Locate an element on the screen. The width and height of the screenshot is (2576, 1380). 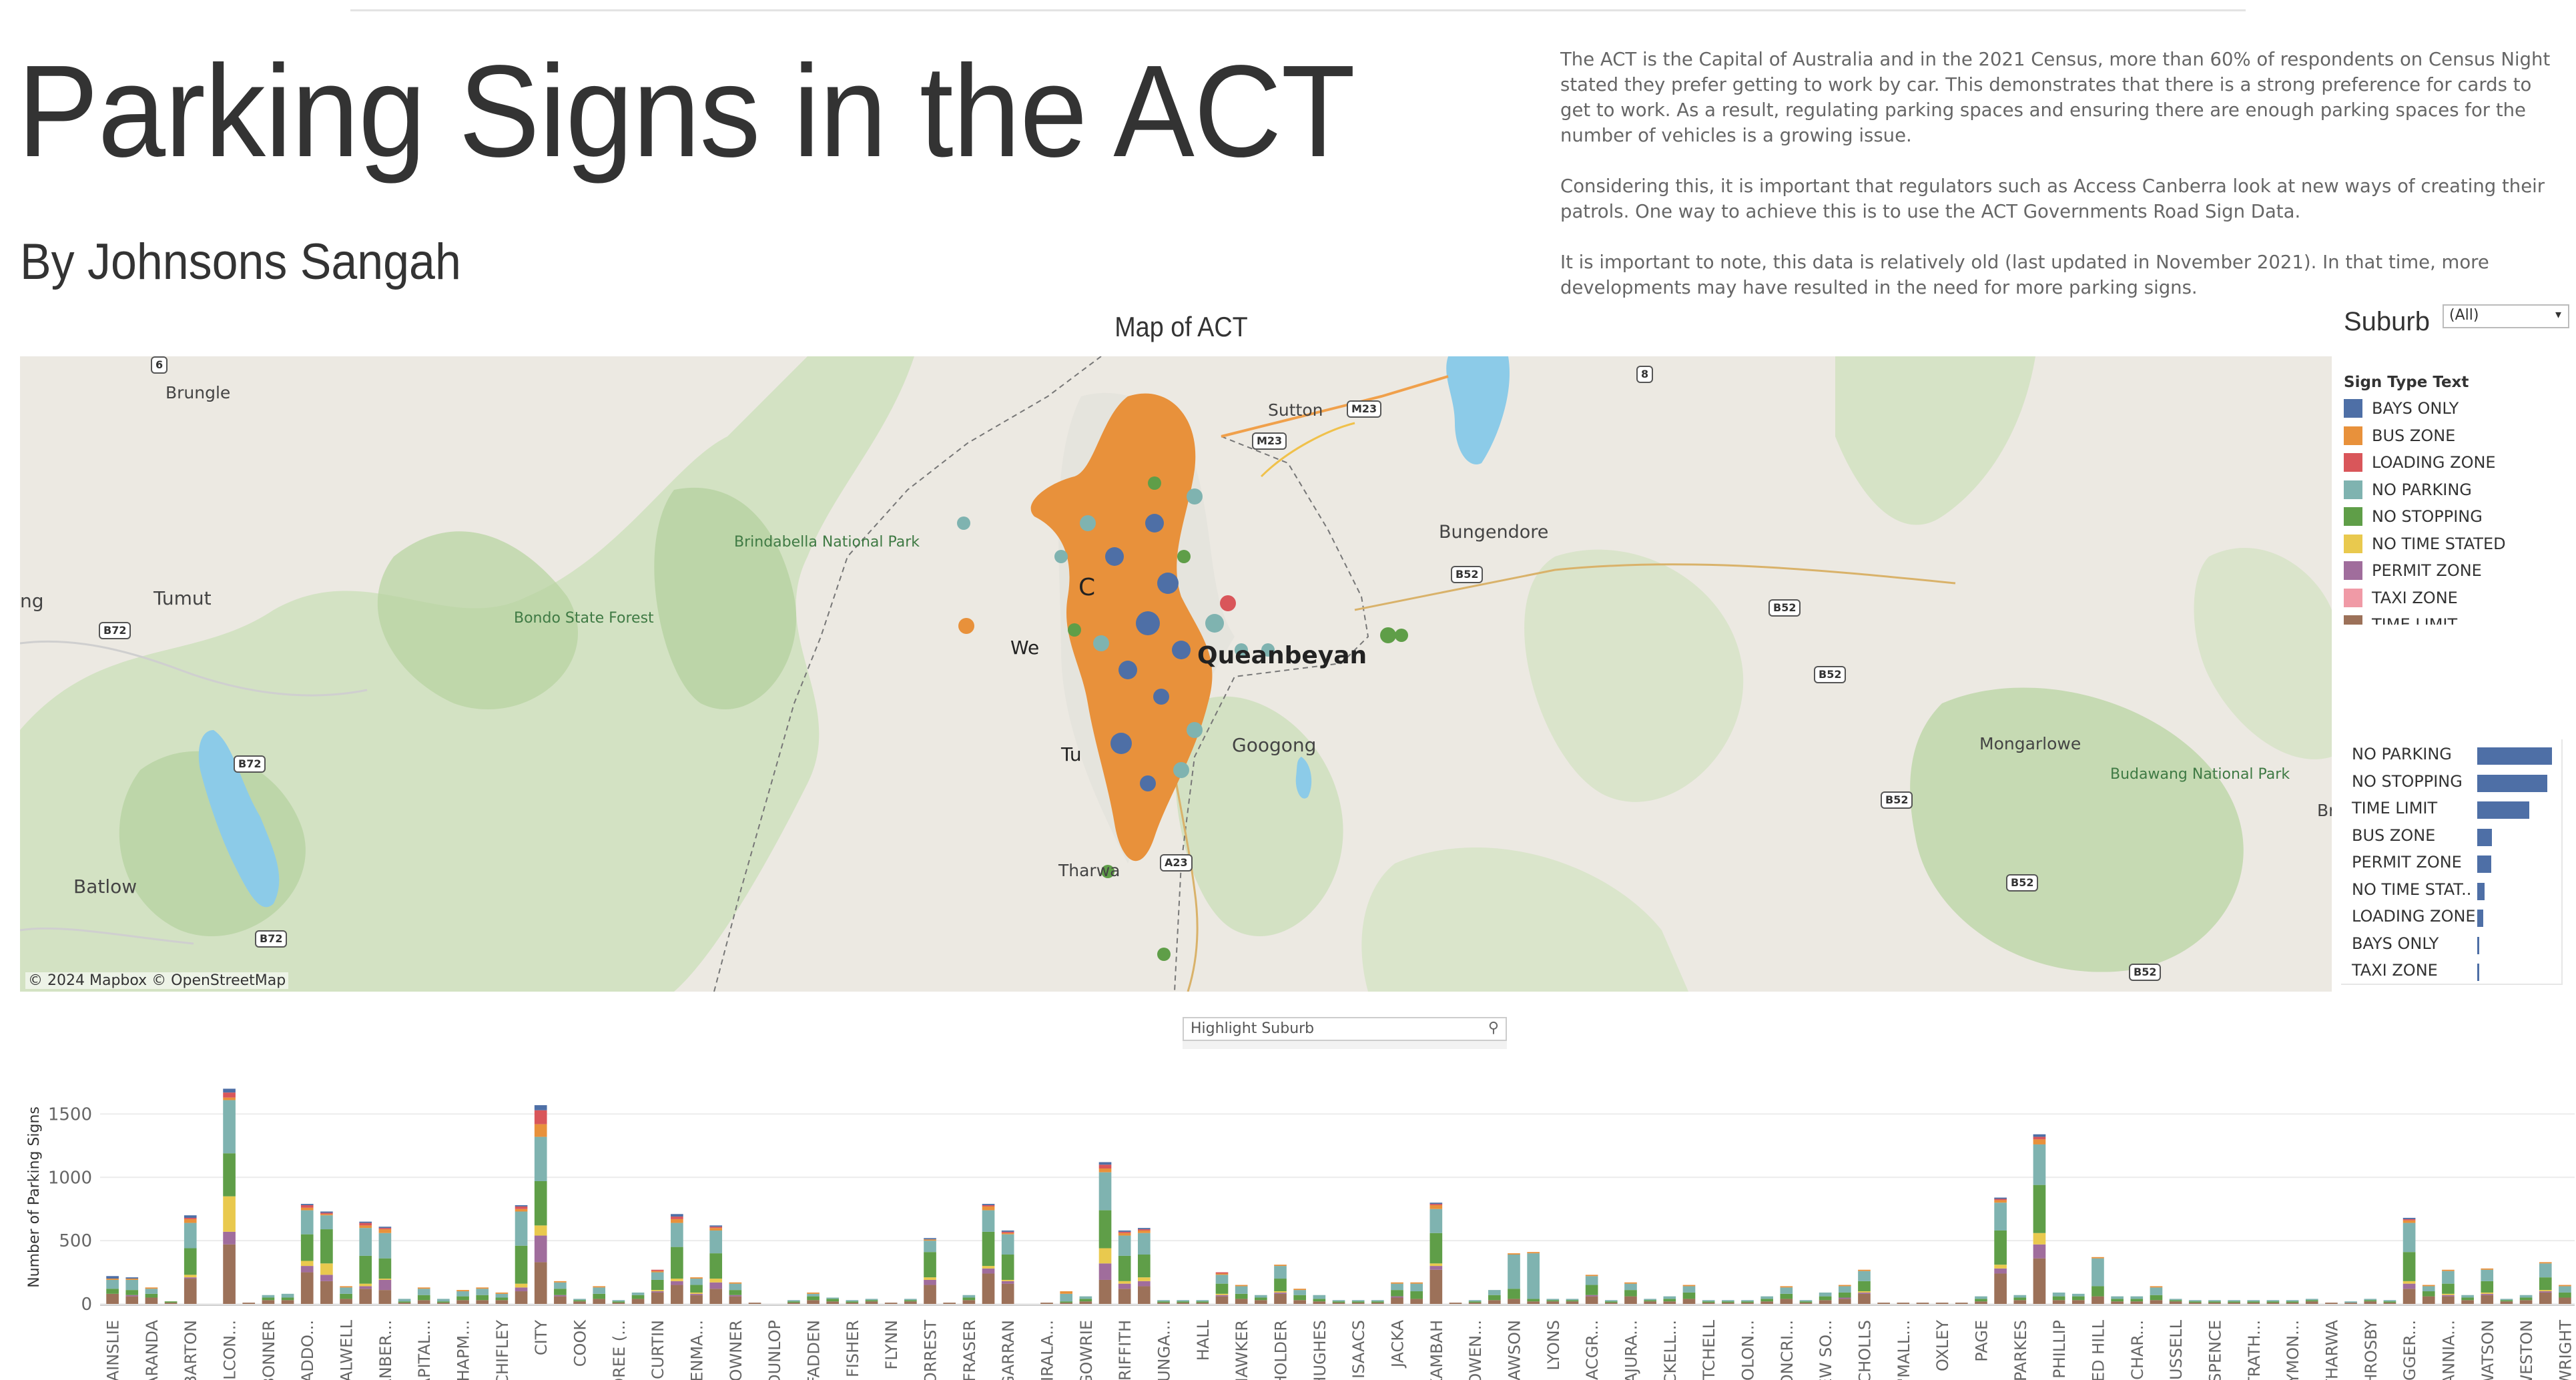
suburb-filter-dropdown: (All) ▾ is located at coordinates (2506, 316).